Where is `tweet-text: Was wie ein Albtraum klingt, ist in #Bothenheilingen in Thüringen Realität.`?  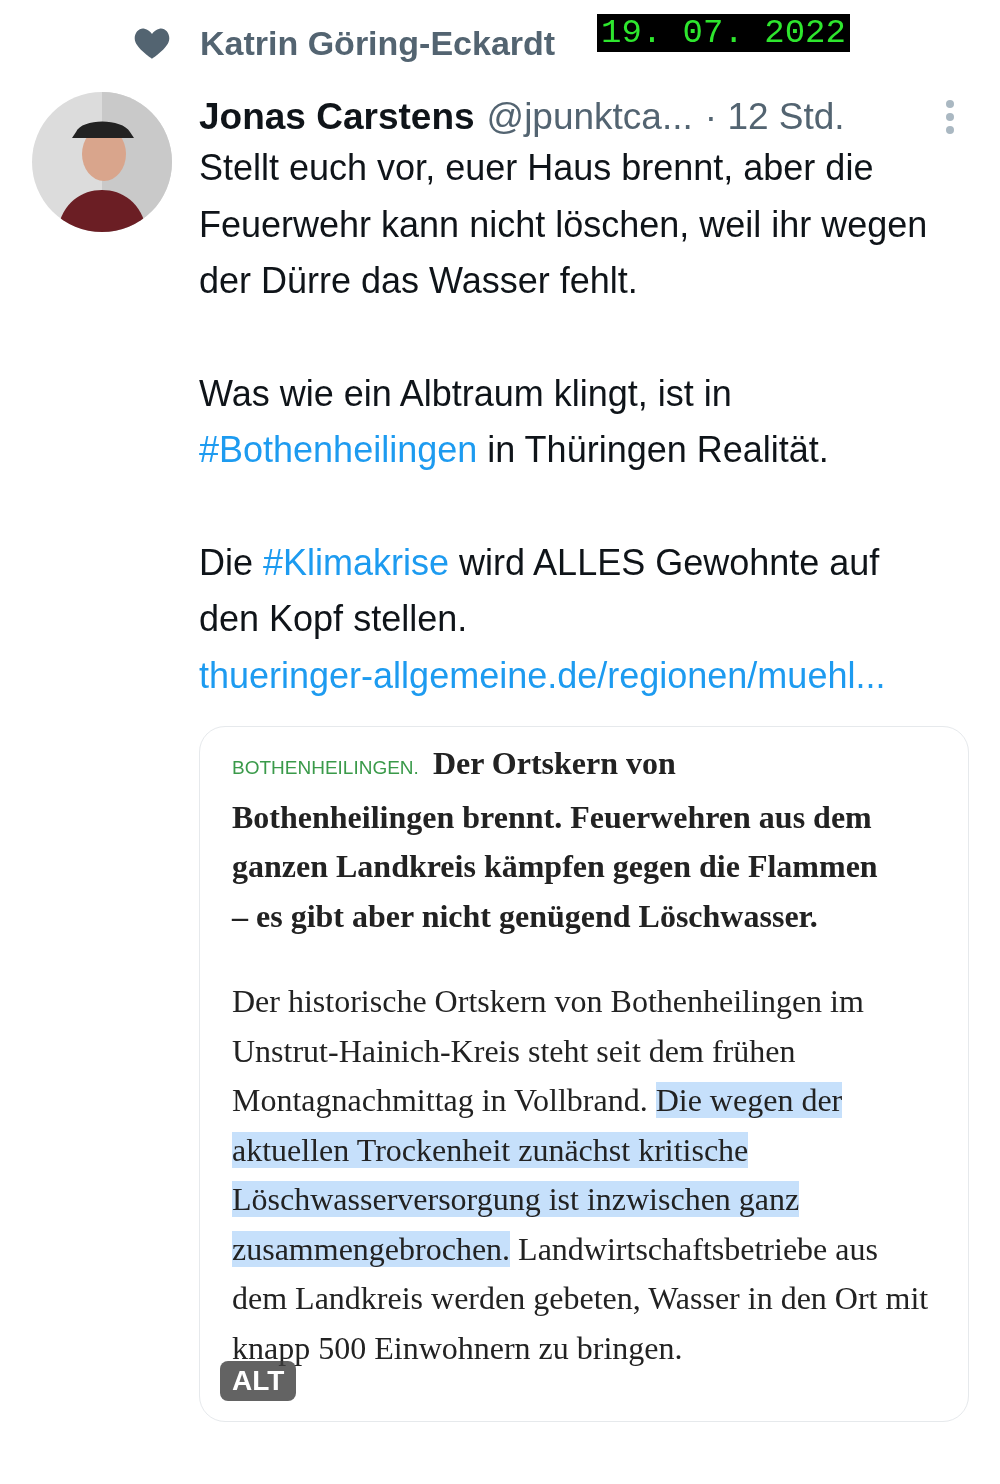 tweet-text: Was wie ein Albtraum klingt, ist in #Bothenheilingen in Thüringen Realität. is located at coordinates (514, 421).